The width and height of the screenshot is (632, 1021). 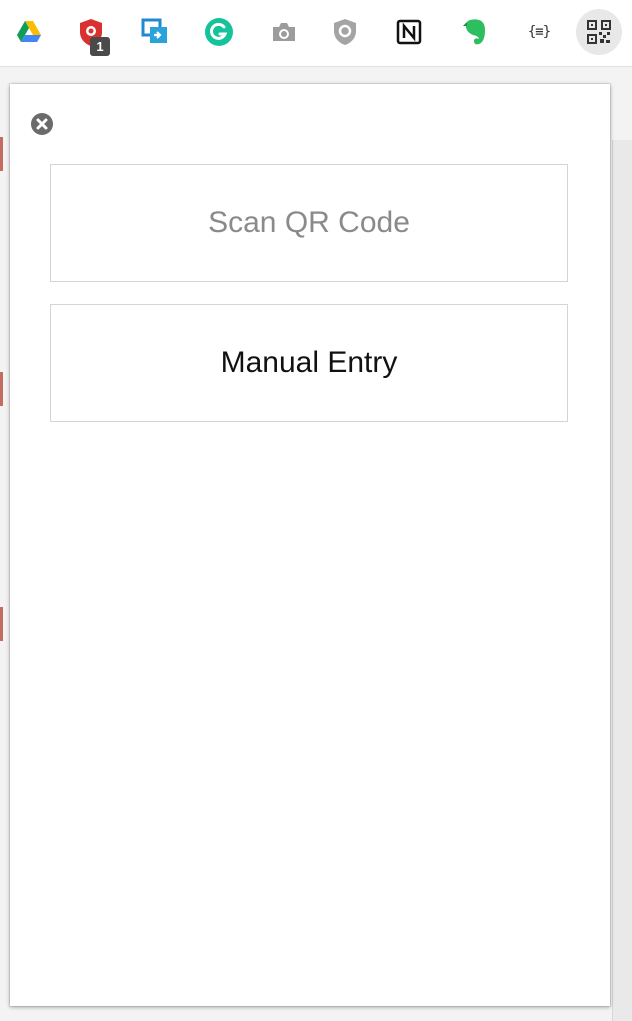 What do you see at coordinates (622, 580) in the screenshot?
I see `page-scroll-region` at bounding box center [622, 580].